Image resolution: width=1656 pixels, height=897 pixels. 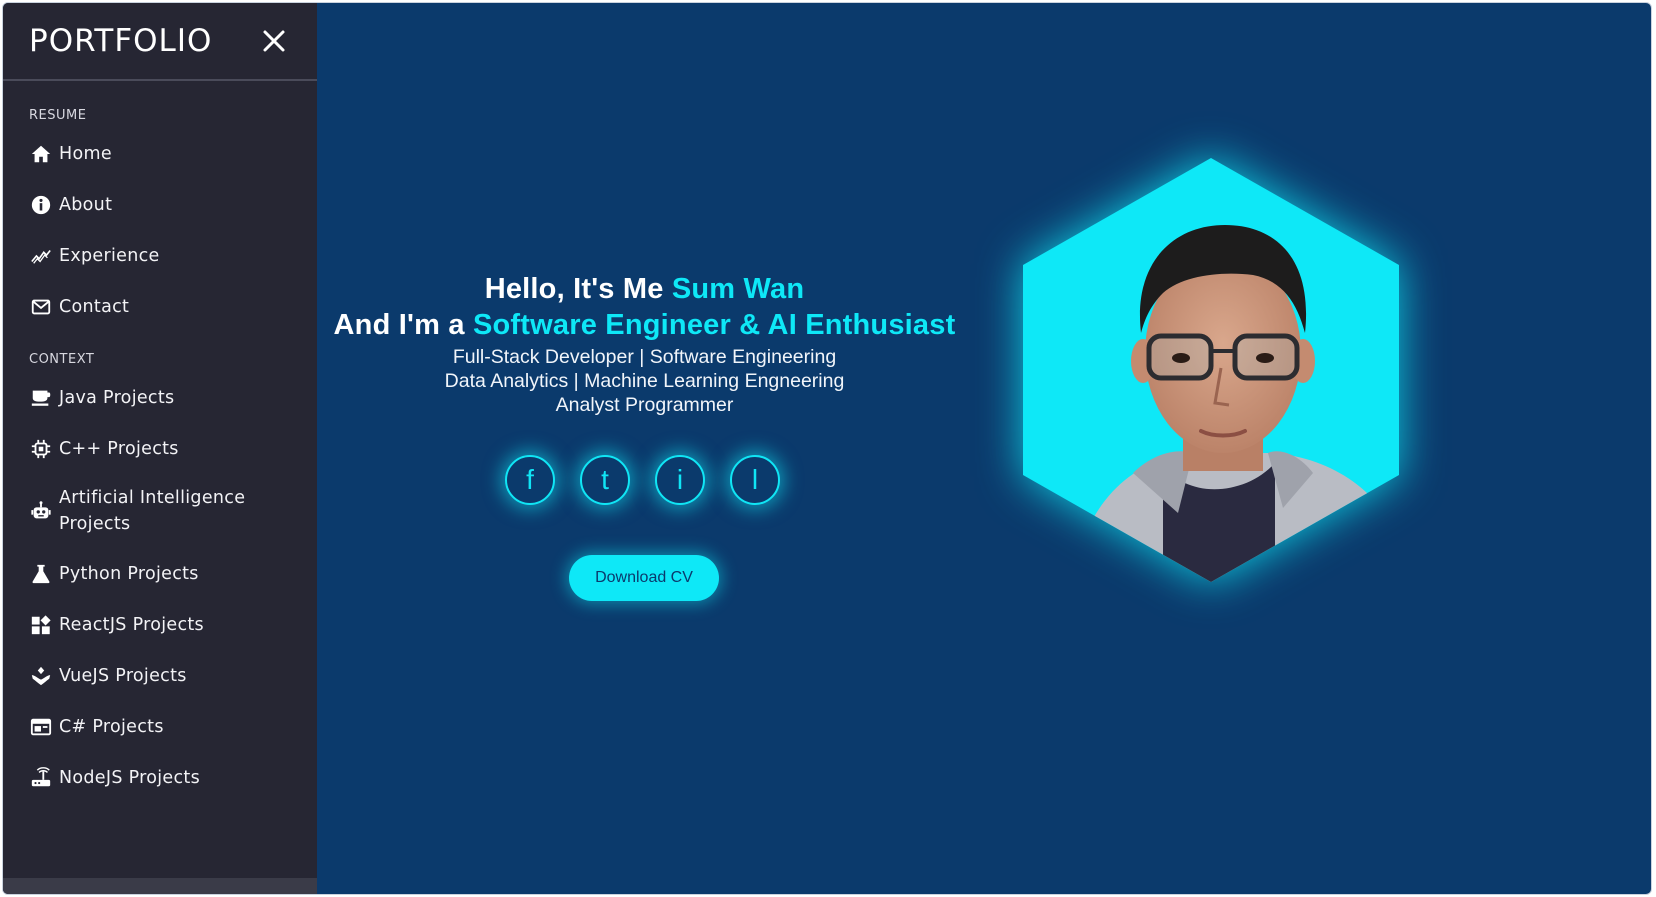 What do you see at coordinates (152, 511) in the screenshot?
I see `sidebar-item-label: Artificial Intelligence Projects` at bounding box center [152, 511].